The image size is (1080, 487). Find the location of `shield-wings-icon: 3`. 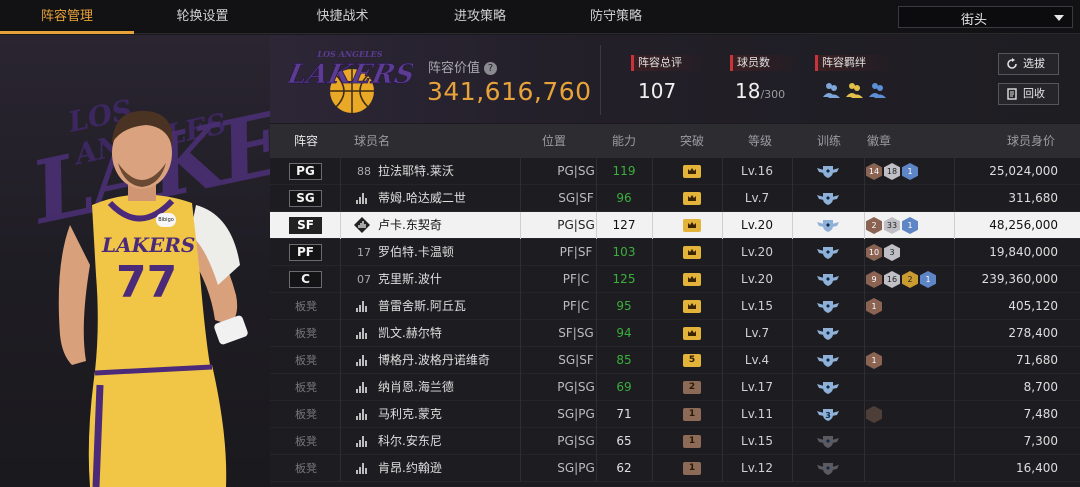

shield-wings-icon: 3 is located at coordinates (828, 414).